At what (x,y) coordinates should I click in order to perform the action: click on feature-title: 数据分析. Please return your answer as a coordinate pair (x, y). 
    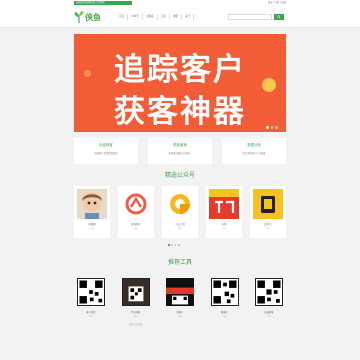
    Looking at the image, I should click on (254, 145).